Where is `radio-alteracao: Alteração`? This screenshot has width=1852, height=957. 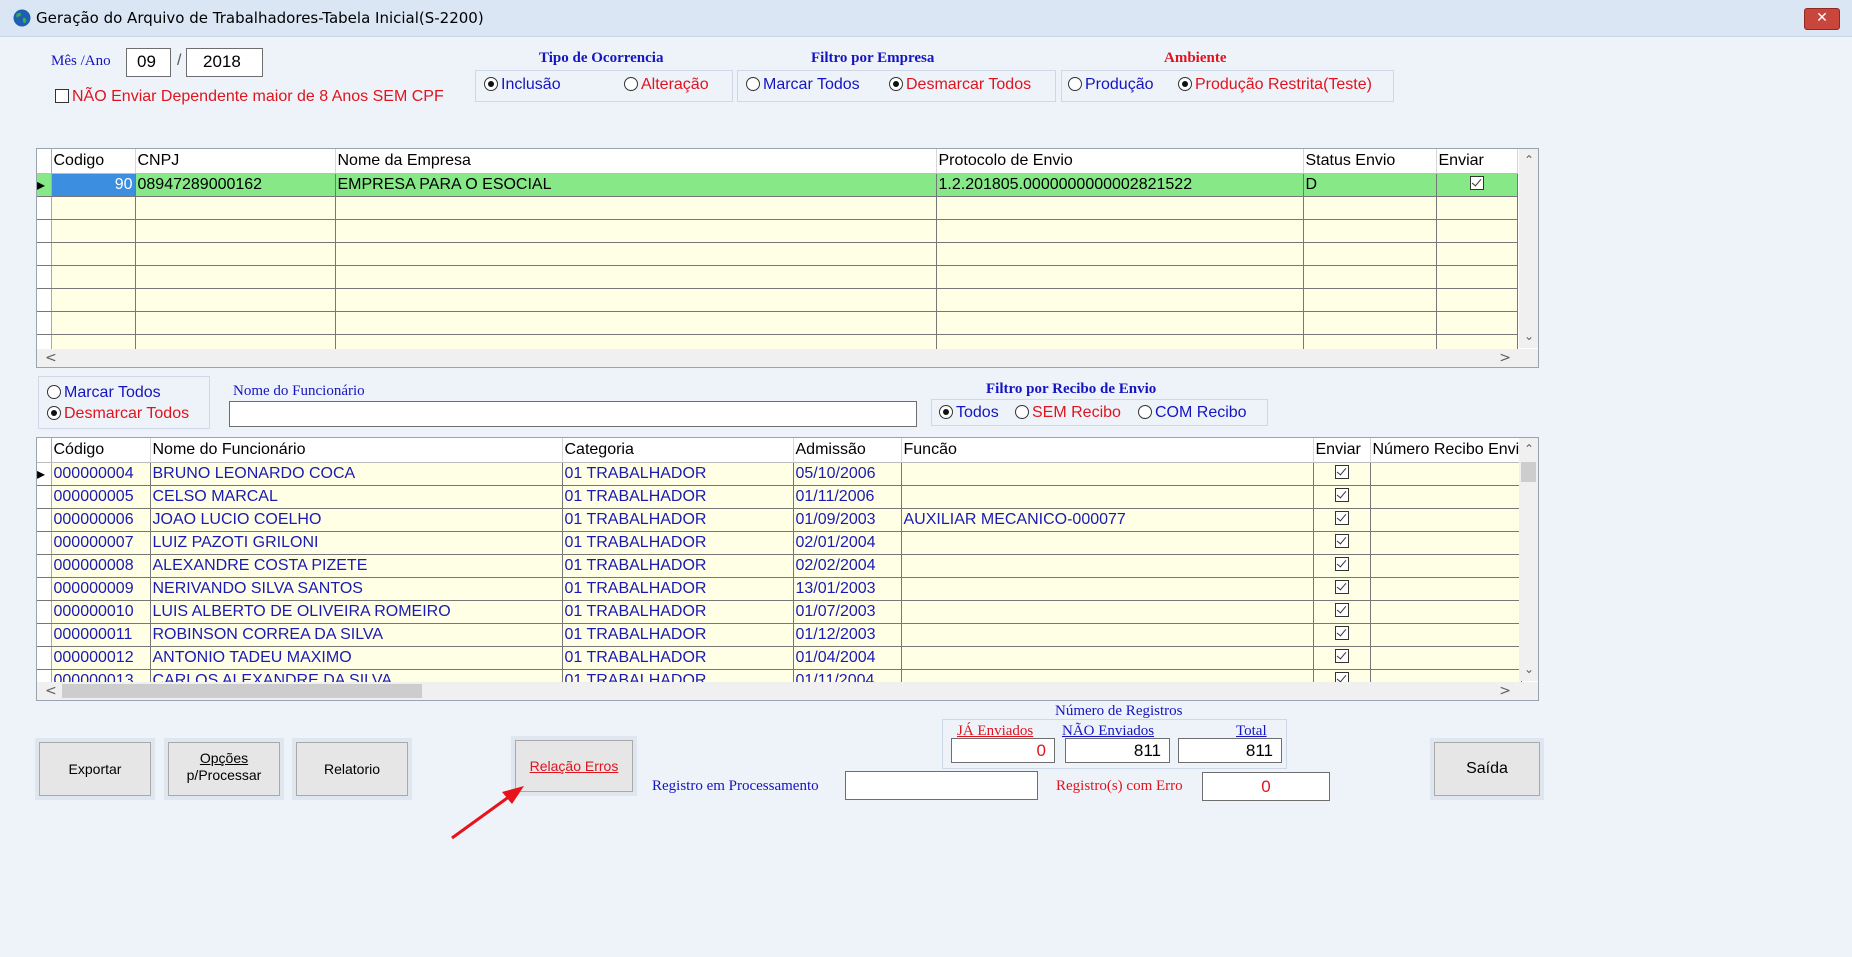 radio-alteracao: Alteração is located at coordinates (666, 85).